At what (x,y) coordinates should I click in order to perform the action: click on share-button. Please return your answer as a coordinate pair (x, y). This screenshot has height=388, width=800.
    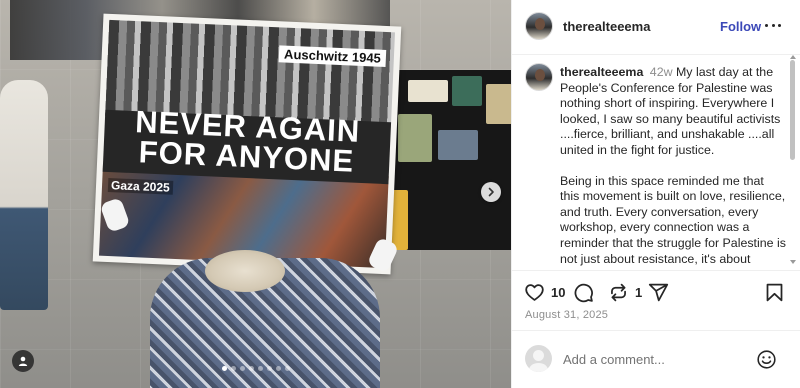
    Looking at the image, I should click on (658, 292).